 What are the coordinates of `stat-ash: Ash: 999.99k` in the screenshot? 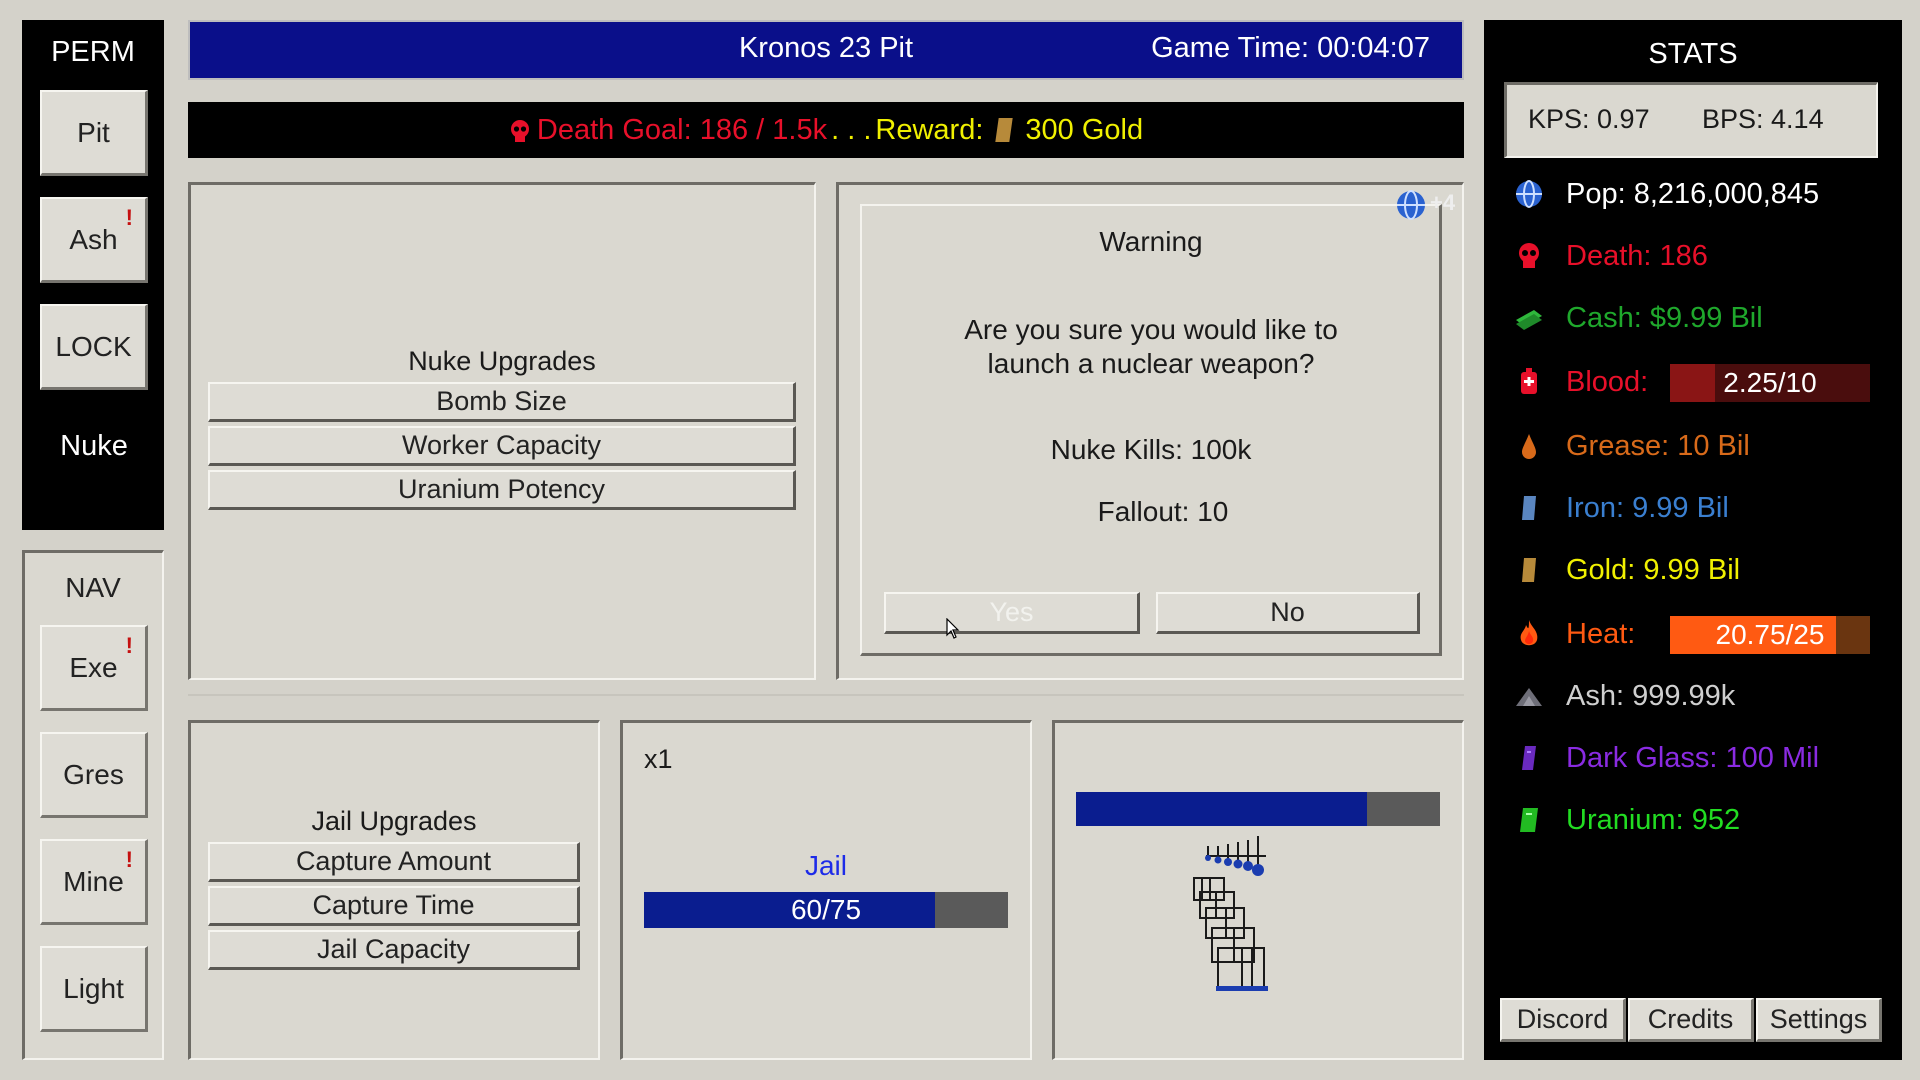 It's located at (1624, 696).